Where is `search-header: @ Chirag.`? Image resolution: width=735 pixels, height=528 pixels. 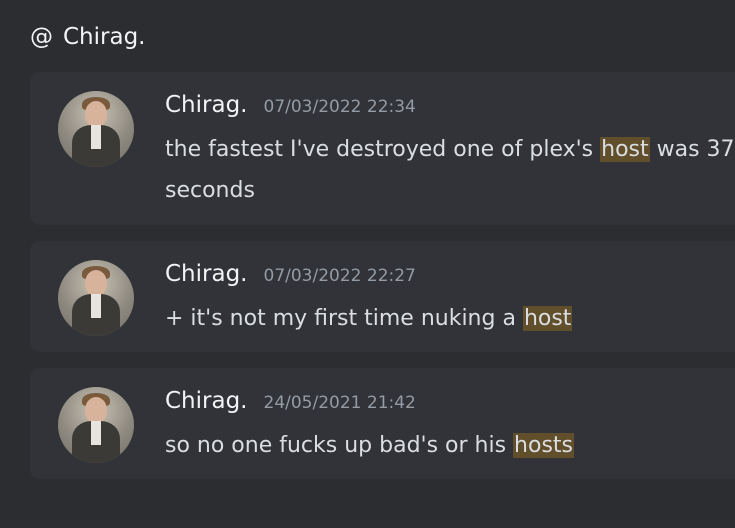 search-header: @ Chirag. is located at coordinates (88, 37).